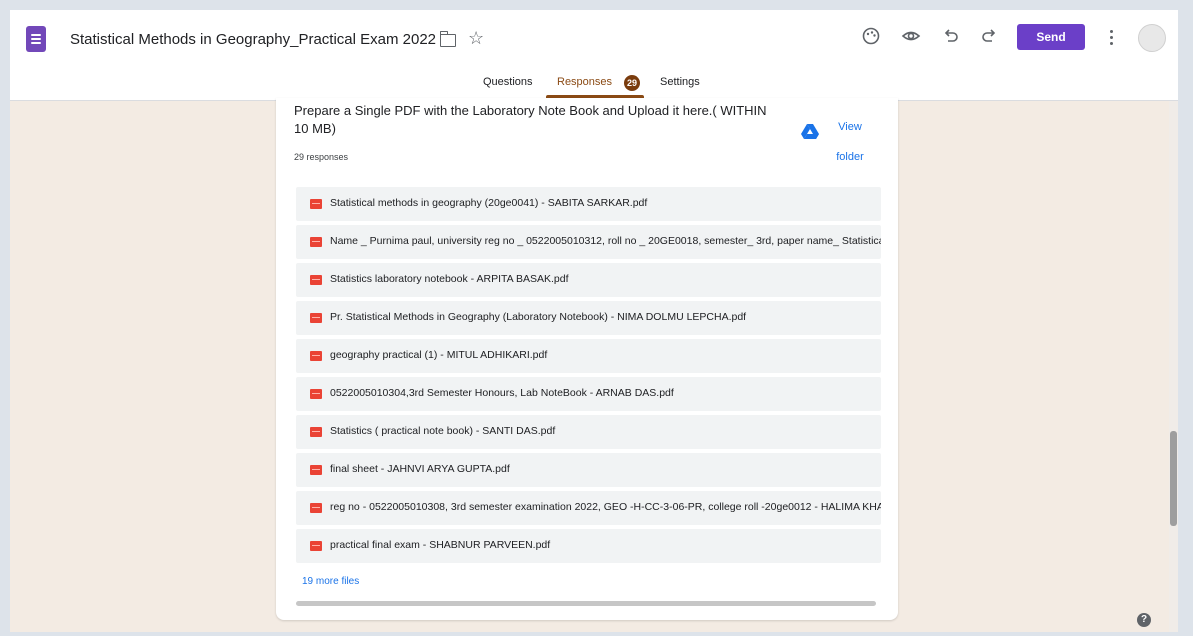 This screenshot has height=636, width=1193. Describe the element at coordinates (911, 37) in the screenshot. I see `preview-eye-icon` at that location.